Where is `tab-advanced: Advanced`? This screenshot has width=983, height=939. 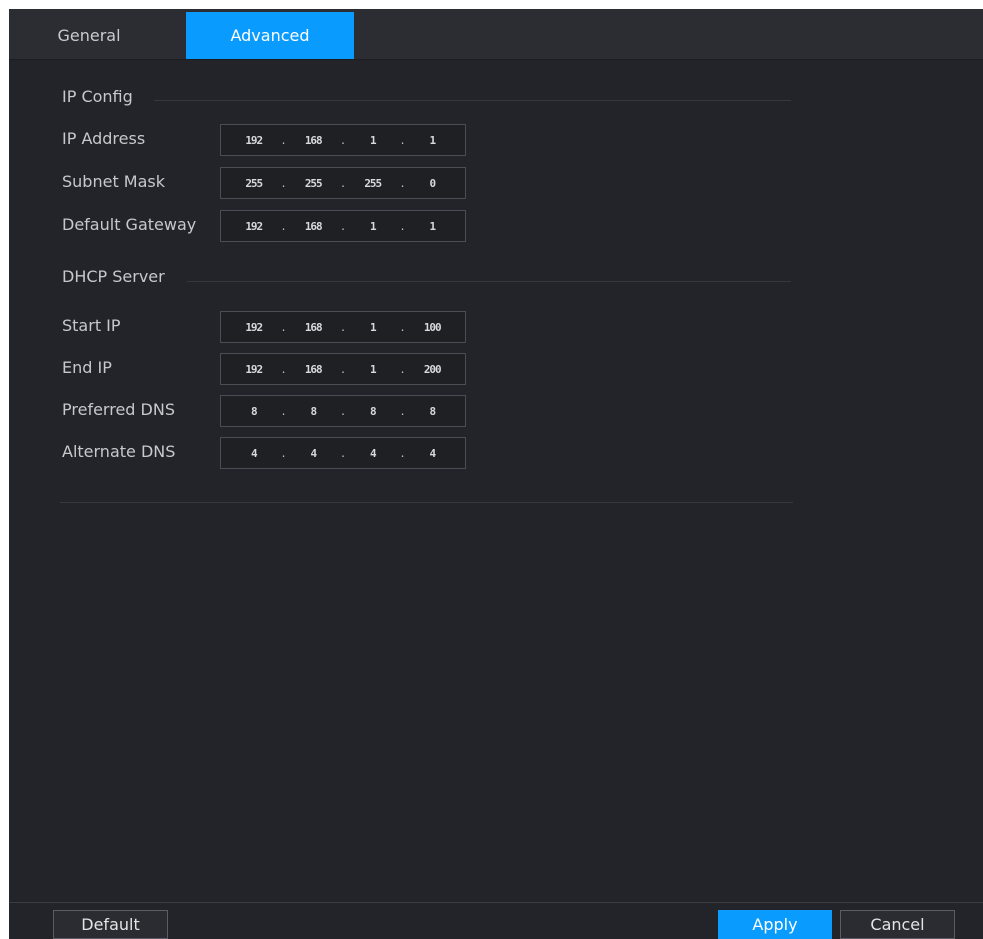 tab-advanced: Advanced is located at coordinates (270, 35).